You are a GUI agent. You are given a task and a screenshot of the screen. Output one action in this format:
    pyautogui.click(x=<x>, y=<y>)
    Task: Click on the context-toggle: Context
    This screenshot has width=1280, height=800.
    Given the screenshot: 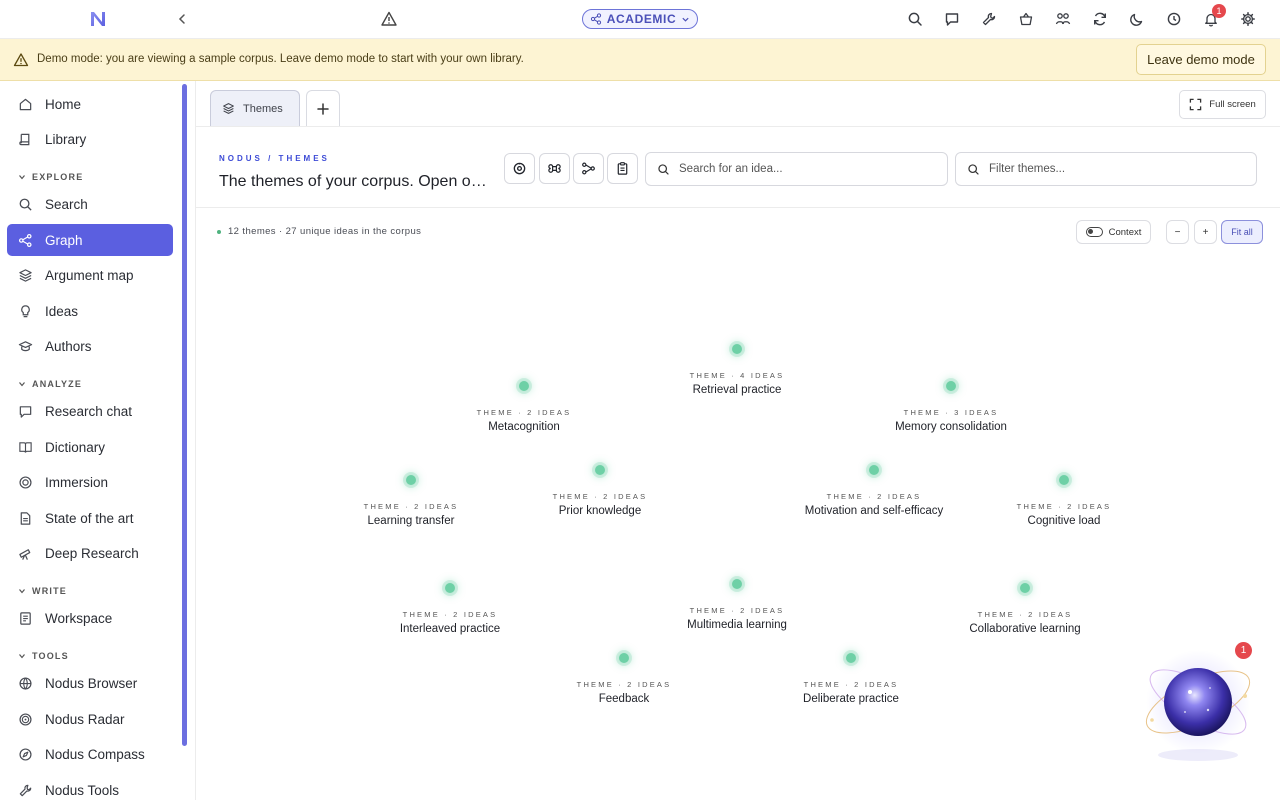 What is the action you would take?
    pyautogui.click(x=1113, y=232)
    